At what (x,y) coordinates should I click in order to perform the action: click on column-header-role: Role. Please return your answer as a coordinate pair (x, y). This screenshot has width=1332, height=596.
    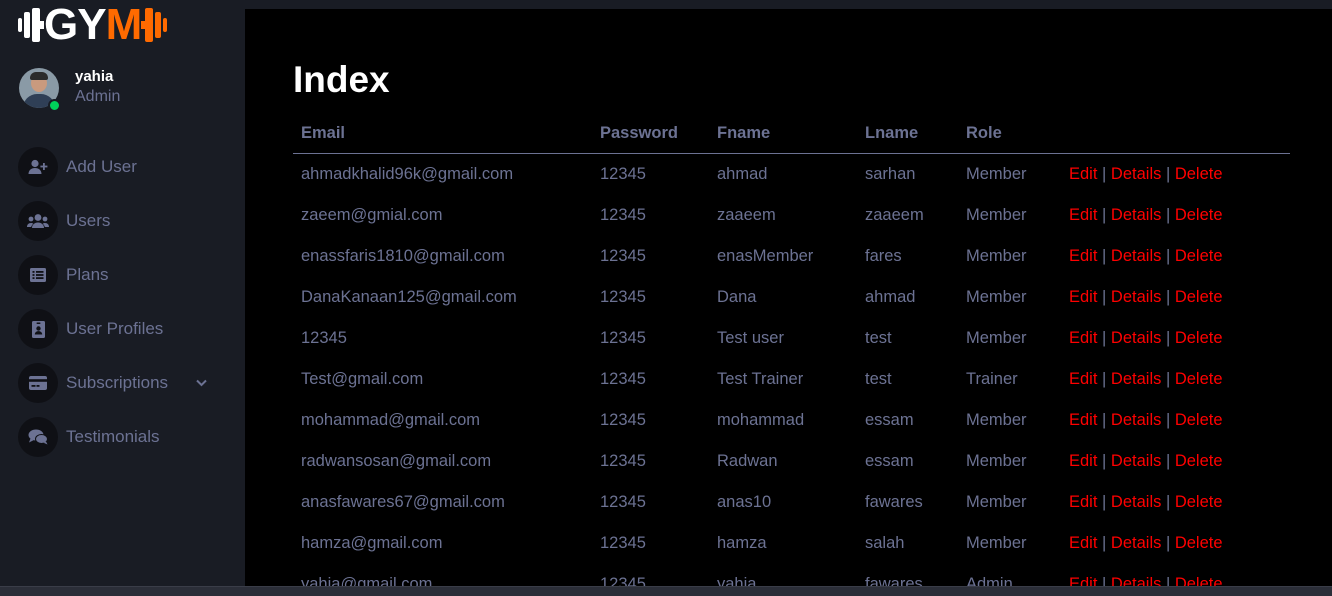
    Looking at the image, I should click on (1009, 133).